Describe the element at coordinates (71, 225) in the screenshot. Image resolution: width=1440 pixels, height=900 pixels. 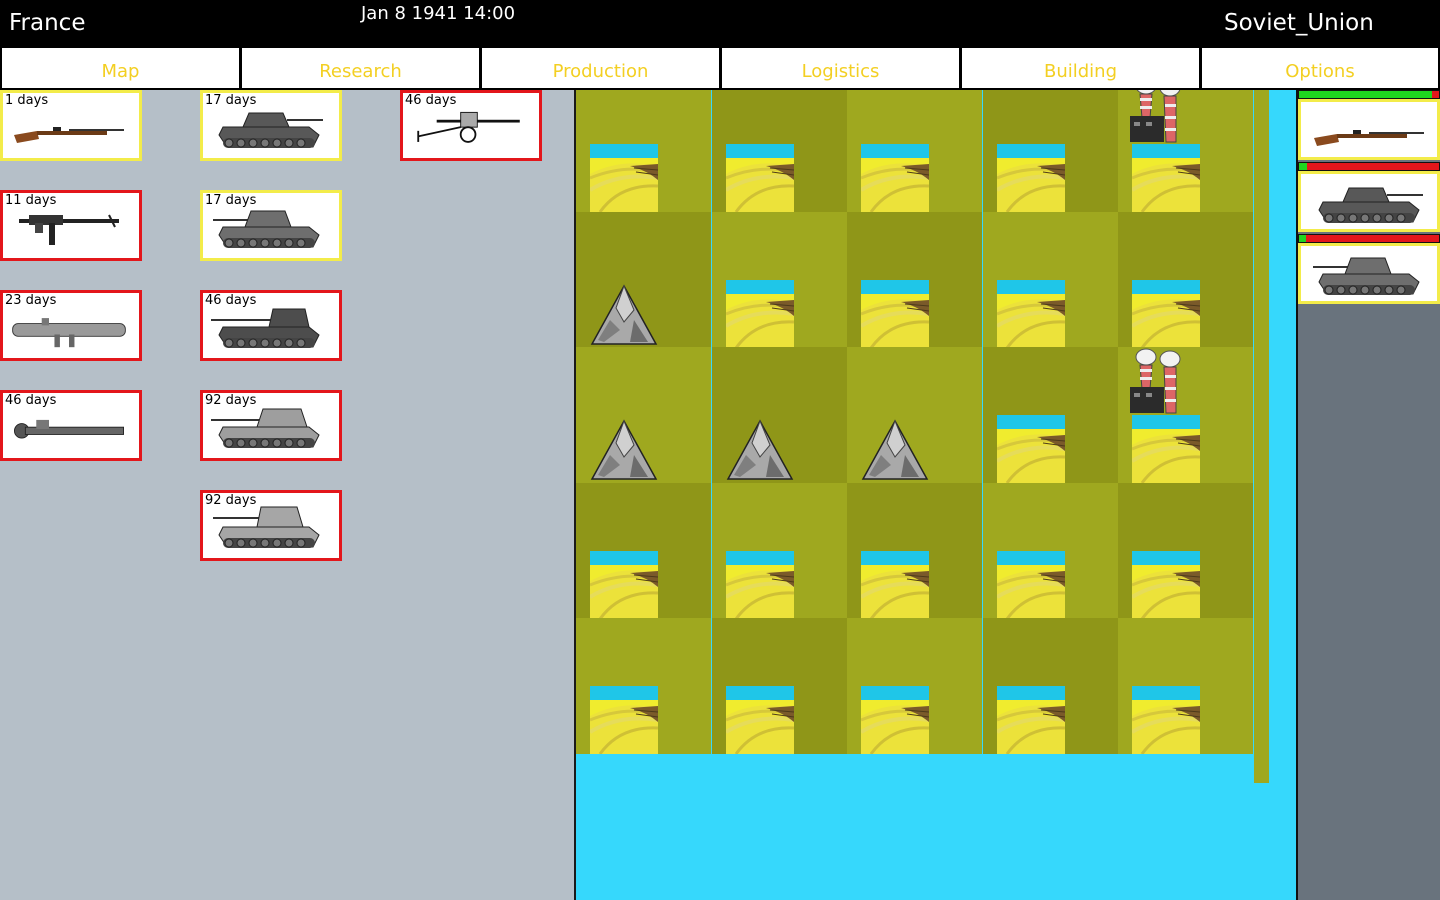
I see `research-card: 11 days` at that location.